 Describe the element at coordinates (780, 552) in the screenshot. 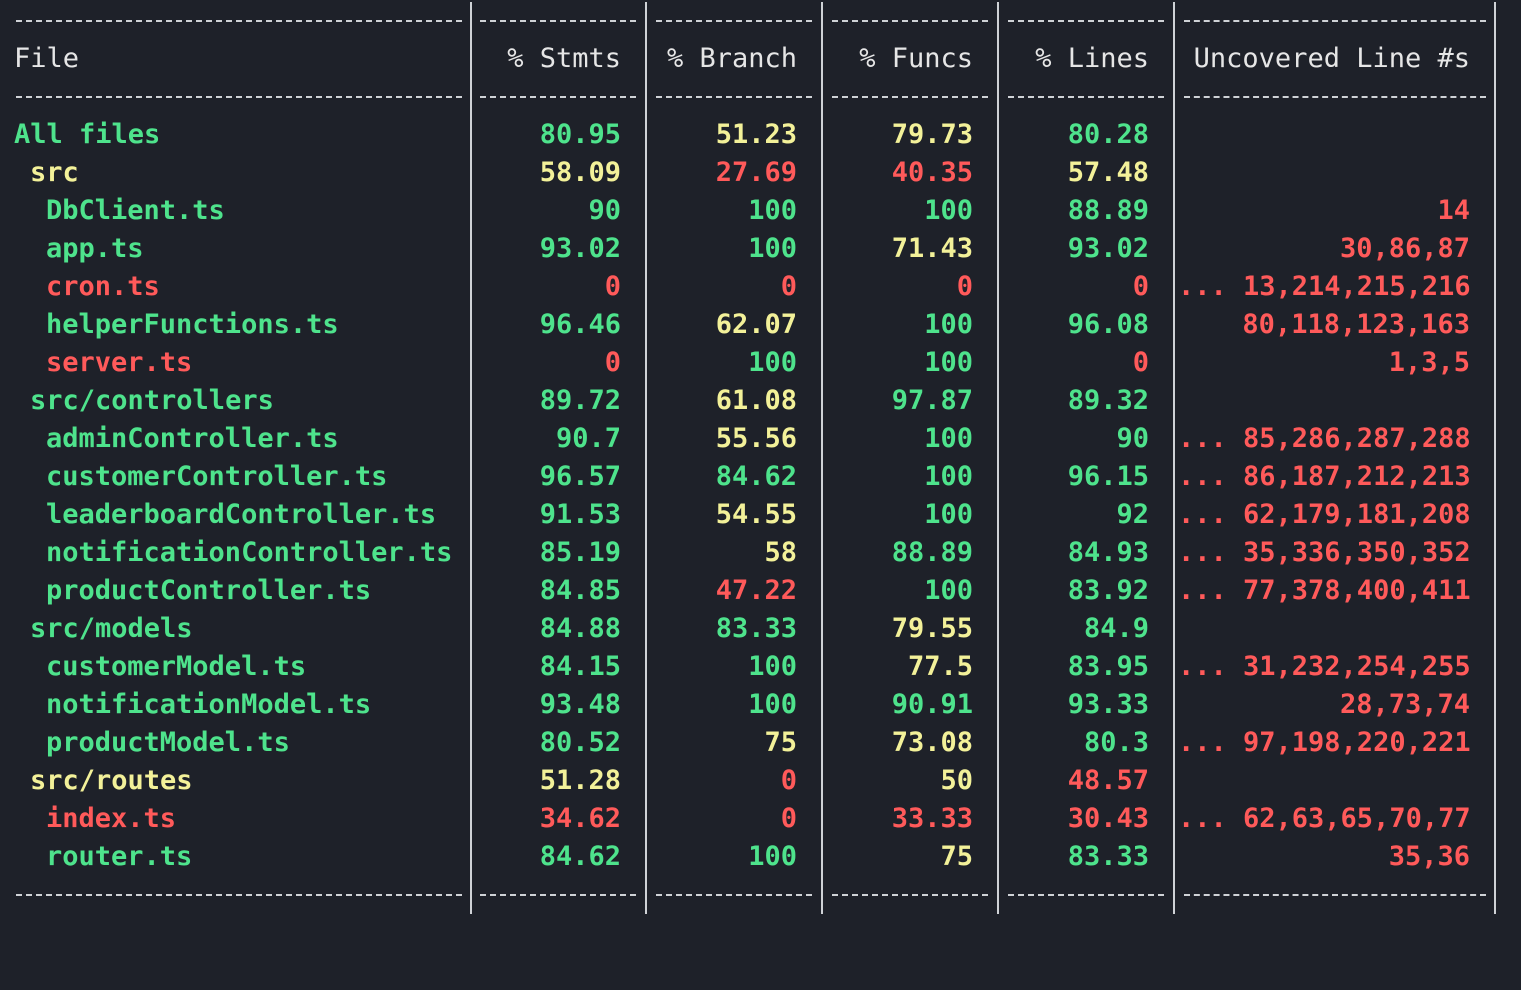

I see `cell-branch: 58` at that location.